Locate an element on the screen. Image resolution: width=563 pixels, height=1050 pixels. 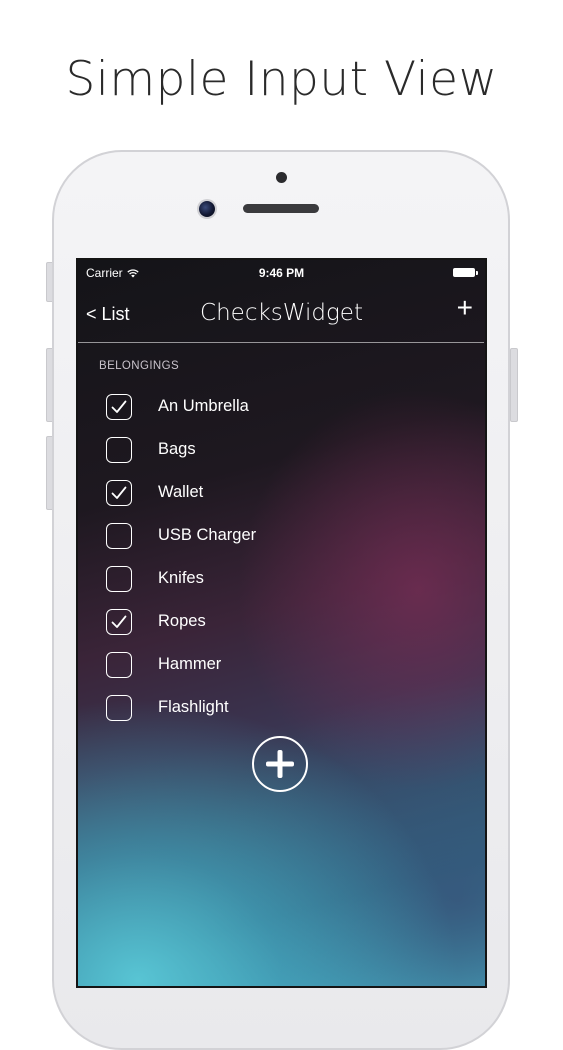
add-item-button is located at coordinates (280, 764).